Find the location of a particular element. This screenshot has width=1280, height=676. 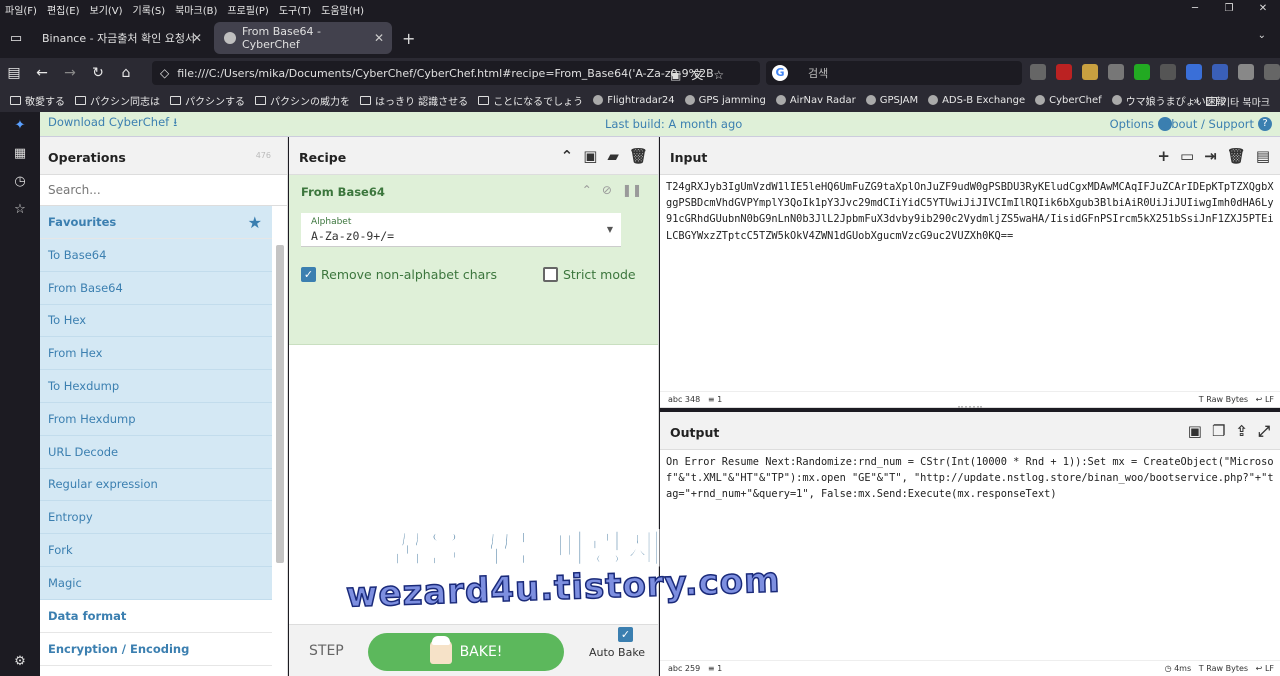

layout-icon: ▤ is located at coordinates (1263, 156).